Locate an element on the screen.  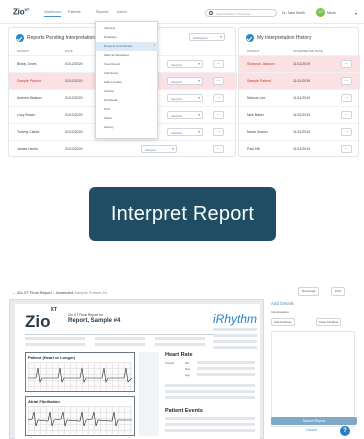
hr-label: Avg is located at coordinates (187, 375).